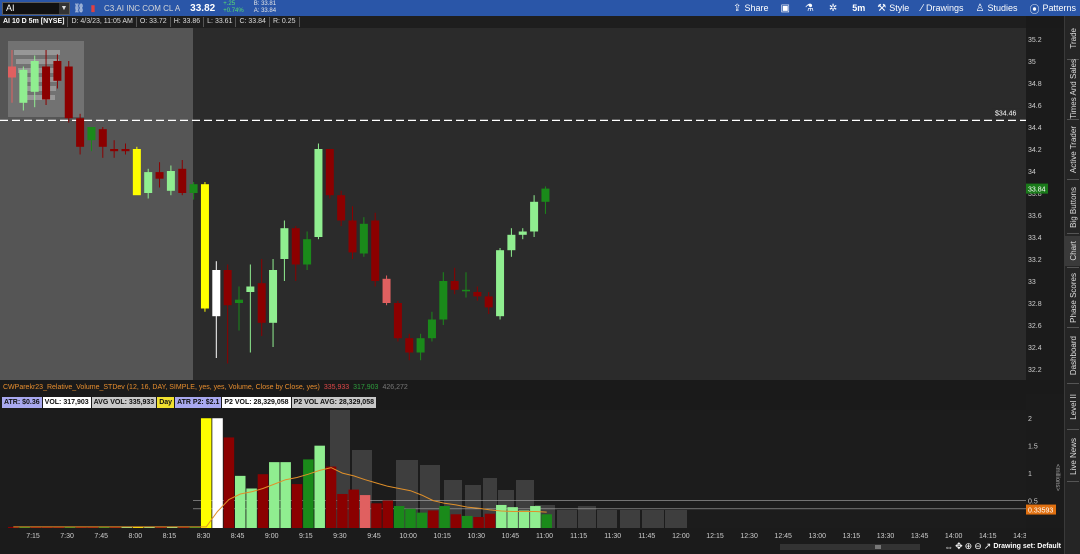  I want to click on study-value-1: 335,933, so click(336, 387).